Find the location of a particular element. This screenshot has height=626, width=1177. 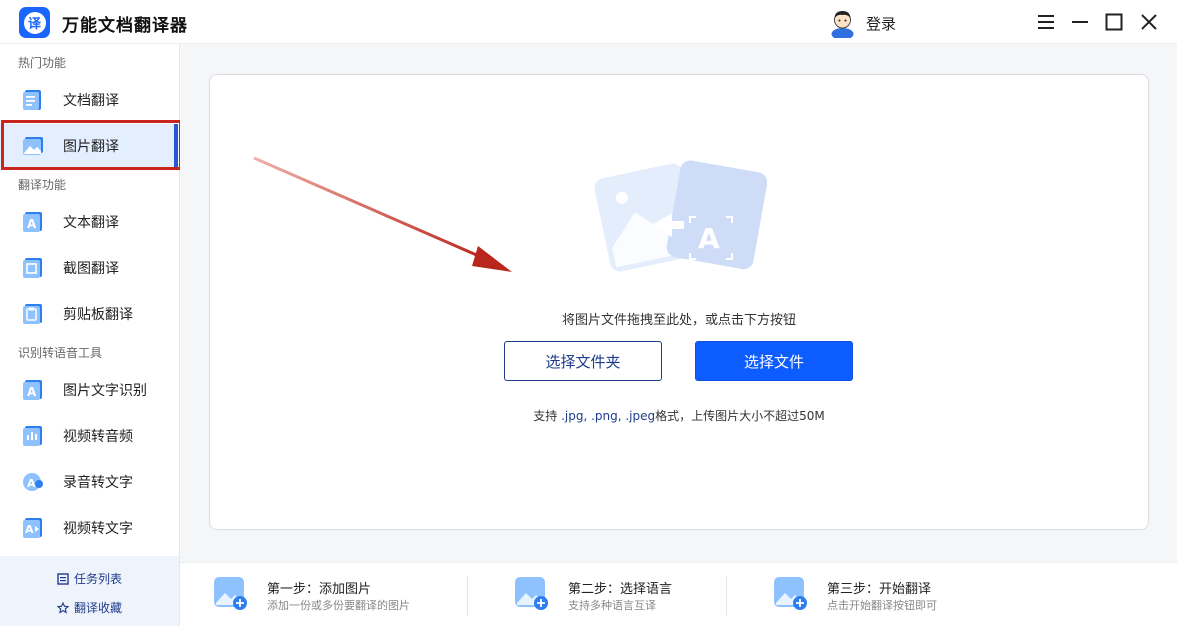

login-link: 登录 is located at coordinates (881, 23).